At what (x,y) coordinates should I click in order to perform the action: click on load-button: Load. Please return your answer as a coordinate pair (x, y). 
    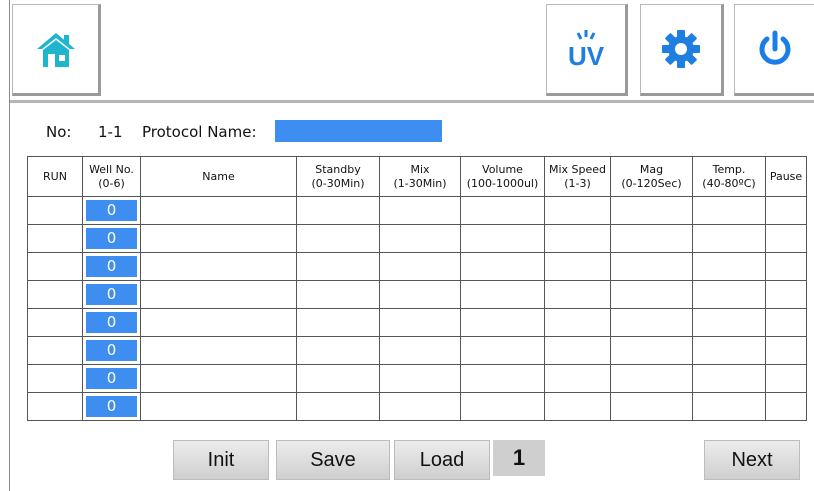
    Looking at the image, I should click on (442, 460).